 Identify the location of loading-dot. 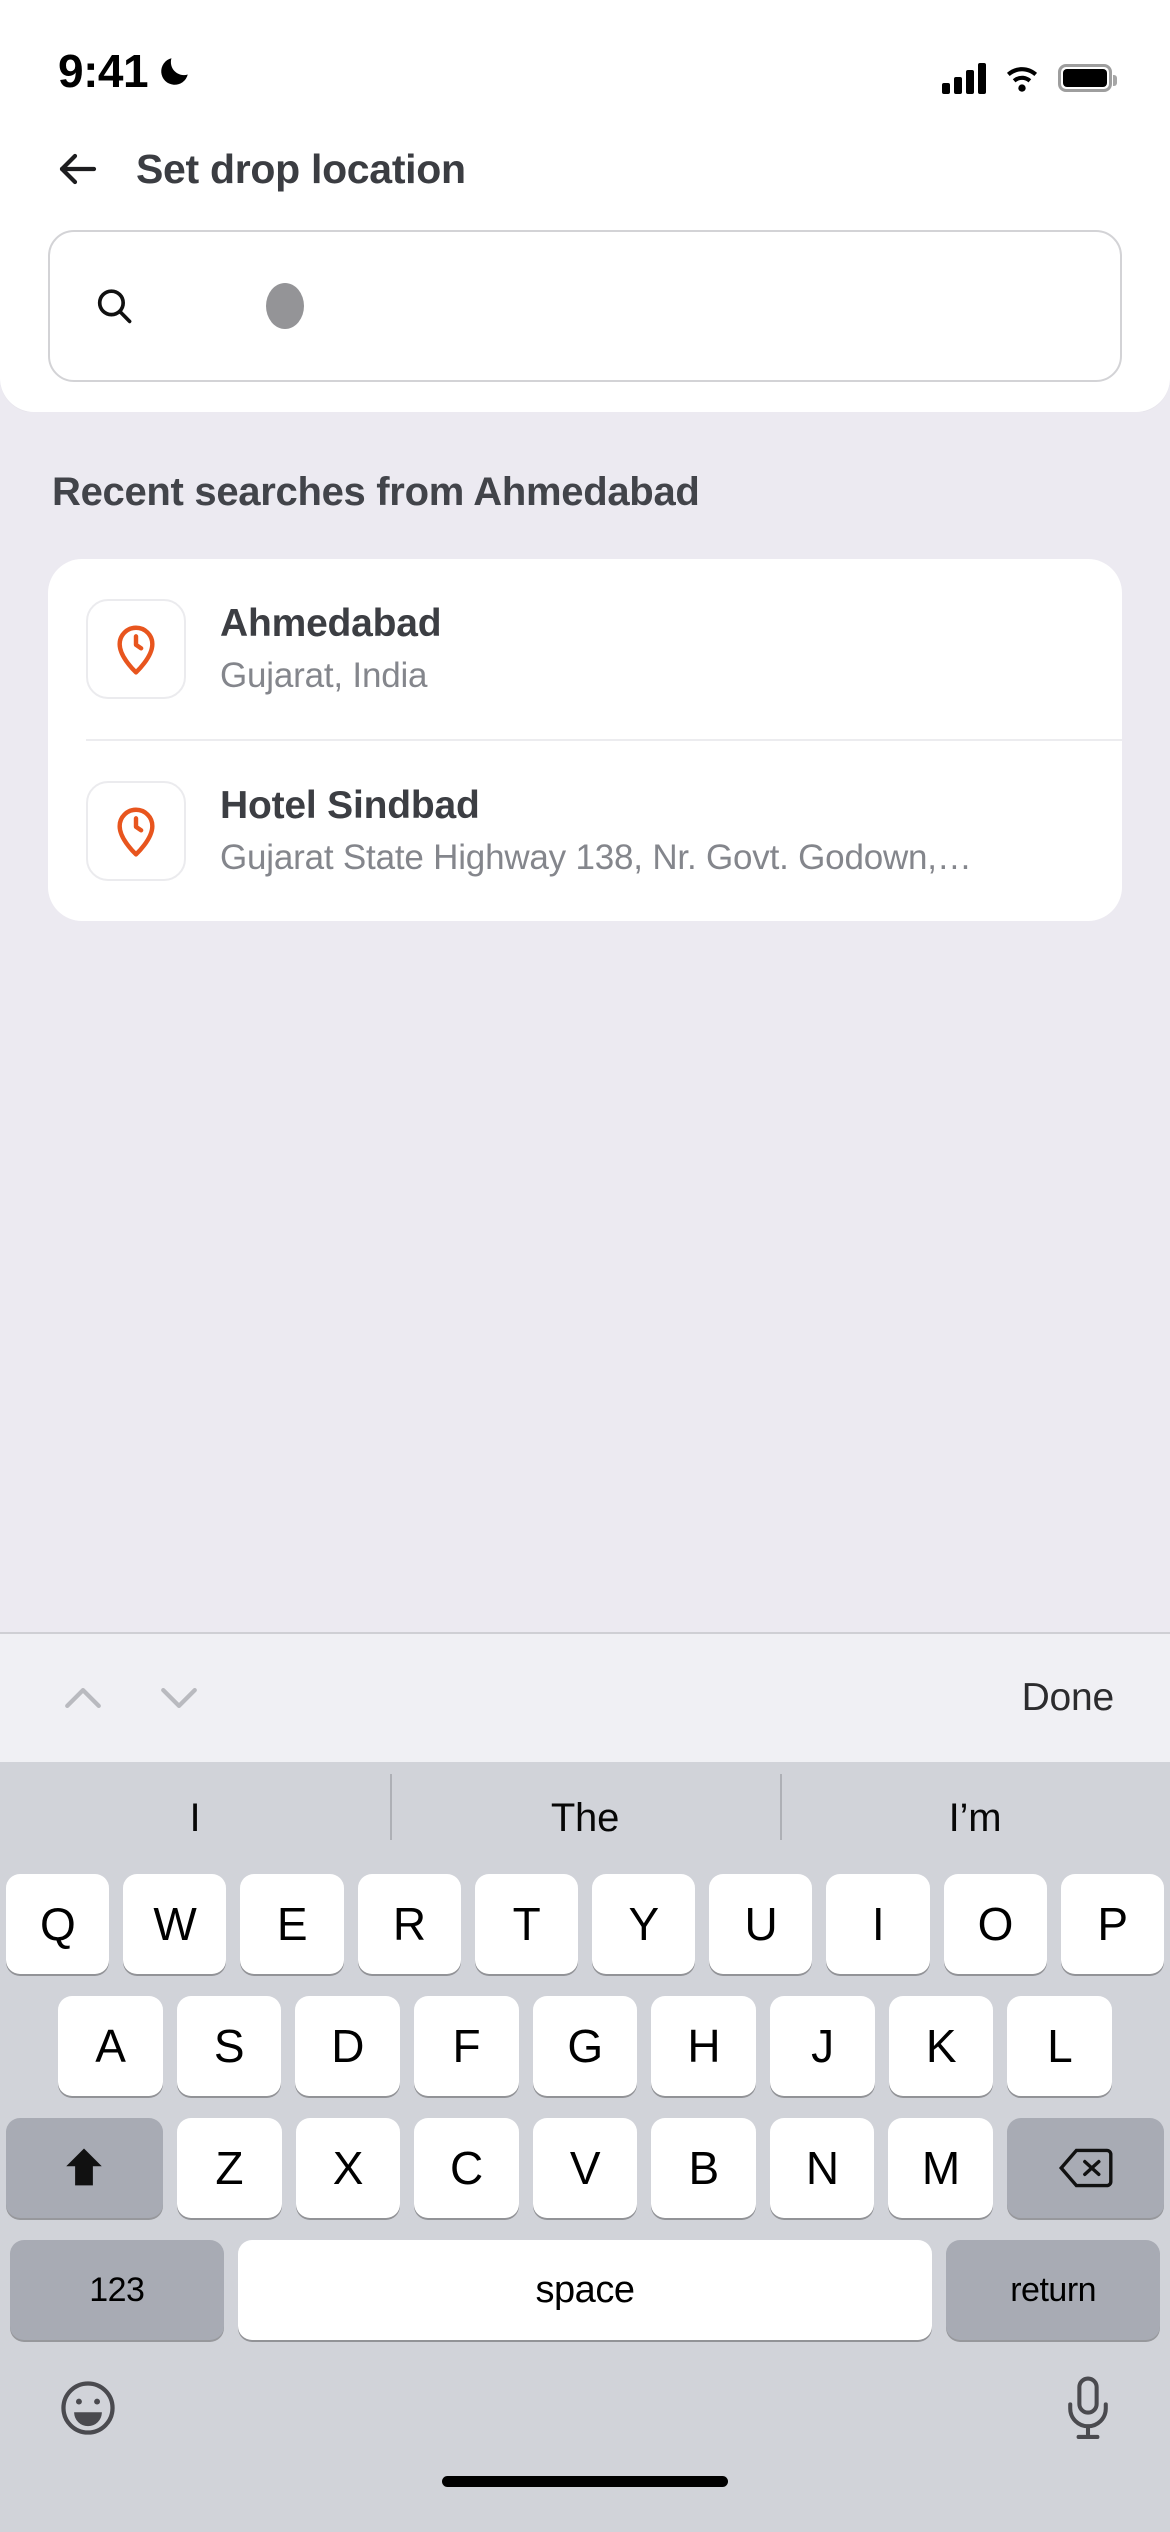
(285, 306).